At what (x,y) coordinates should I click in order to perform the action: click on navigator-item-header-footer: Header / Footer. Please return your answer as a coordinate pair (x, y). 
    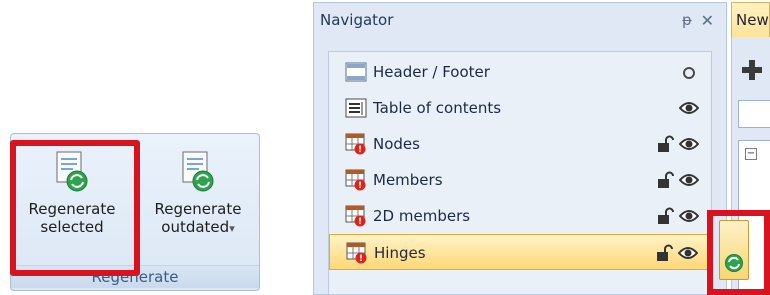
    Looking at the image, I should click on (520, 72).